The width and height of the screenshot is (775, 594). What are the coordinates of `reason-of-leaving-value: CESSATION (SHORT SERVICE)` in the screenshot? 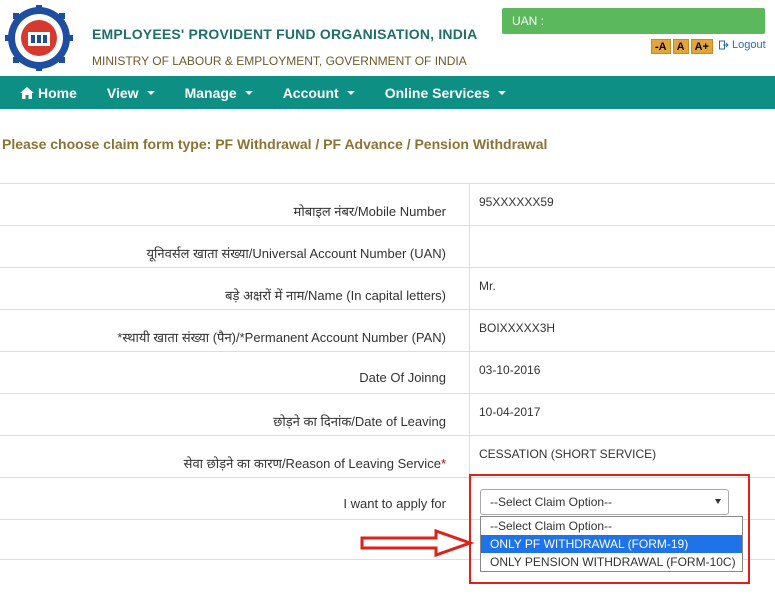 It's located at (568, 454).